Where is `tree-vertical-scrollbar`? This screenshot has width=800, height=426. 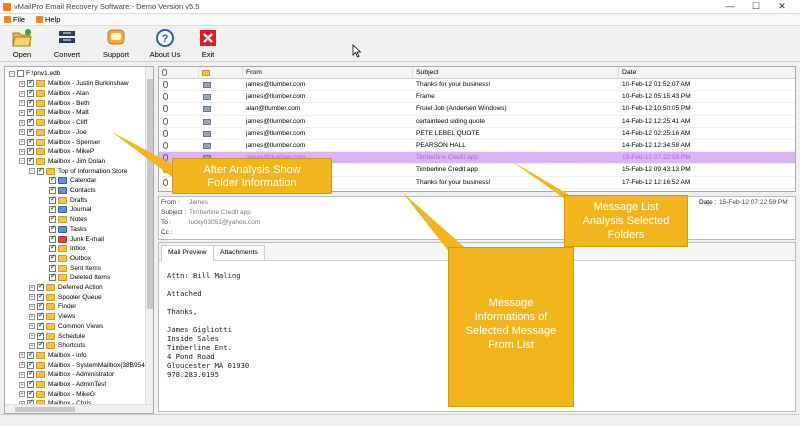
tree-vertical-scrollbar is located at coordinates (149, 236).